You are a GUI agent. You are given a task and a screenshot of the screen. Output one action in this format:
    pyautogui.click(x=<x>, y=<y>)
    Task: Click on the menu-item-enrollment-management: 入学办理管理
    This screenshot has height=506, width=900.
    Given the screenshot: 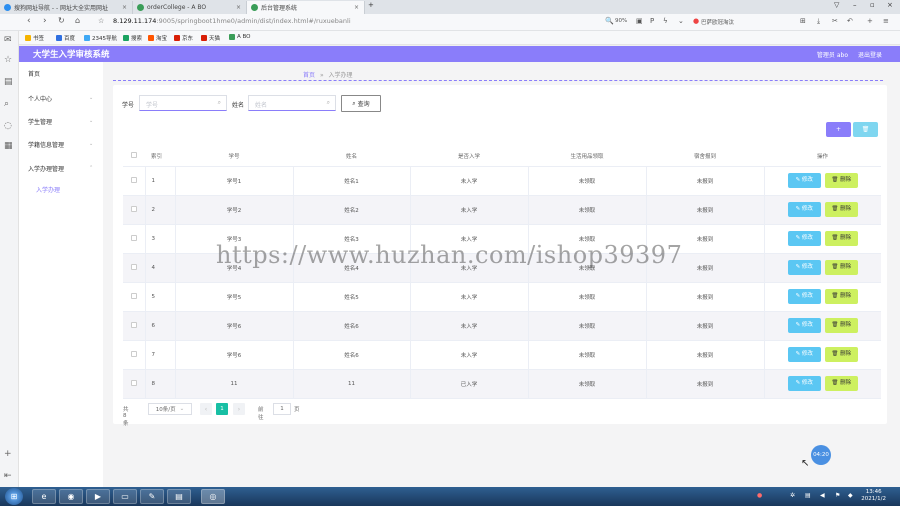 What is the action you would take?
    pyautogui.click(x=46, y=168)
    